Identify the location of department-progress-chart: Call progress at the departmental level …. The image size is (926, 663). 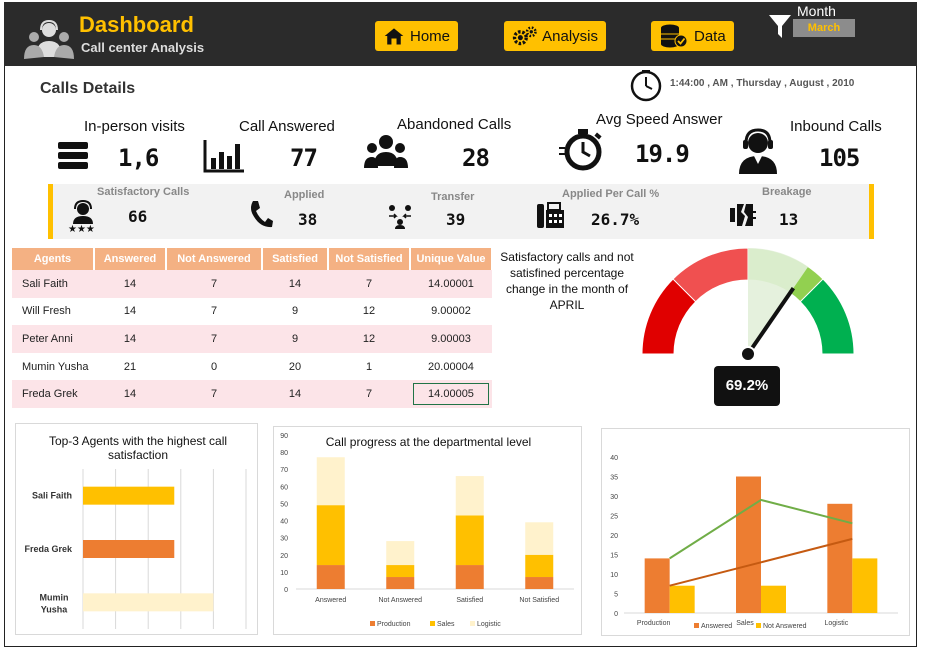
(427, 530).